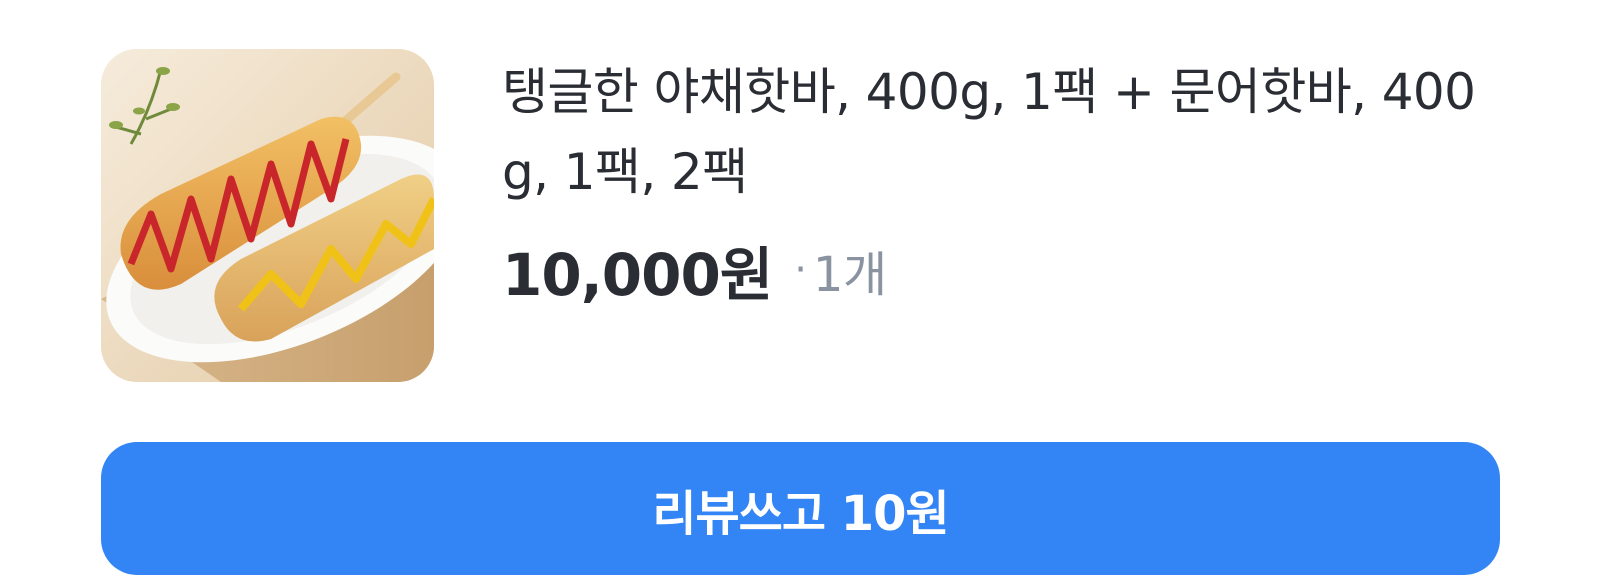 Image resolution: width=1600 pixels, height=585 pixels. Describe the element at coordinates (1002, 270) in the screenshot. I see `price-row: 10,000원 · 1개` at that location.